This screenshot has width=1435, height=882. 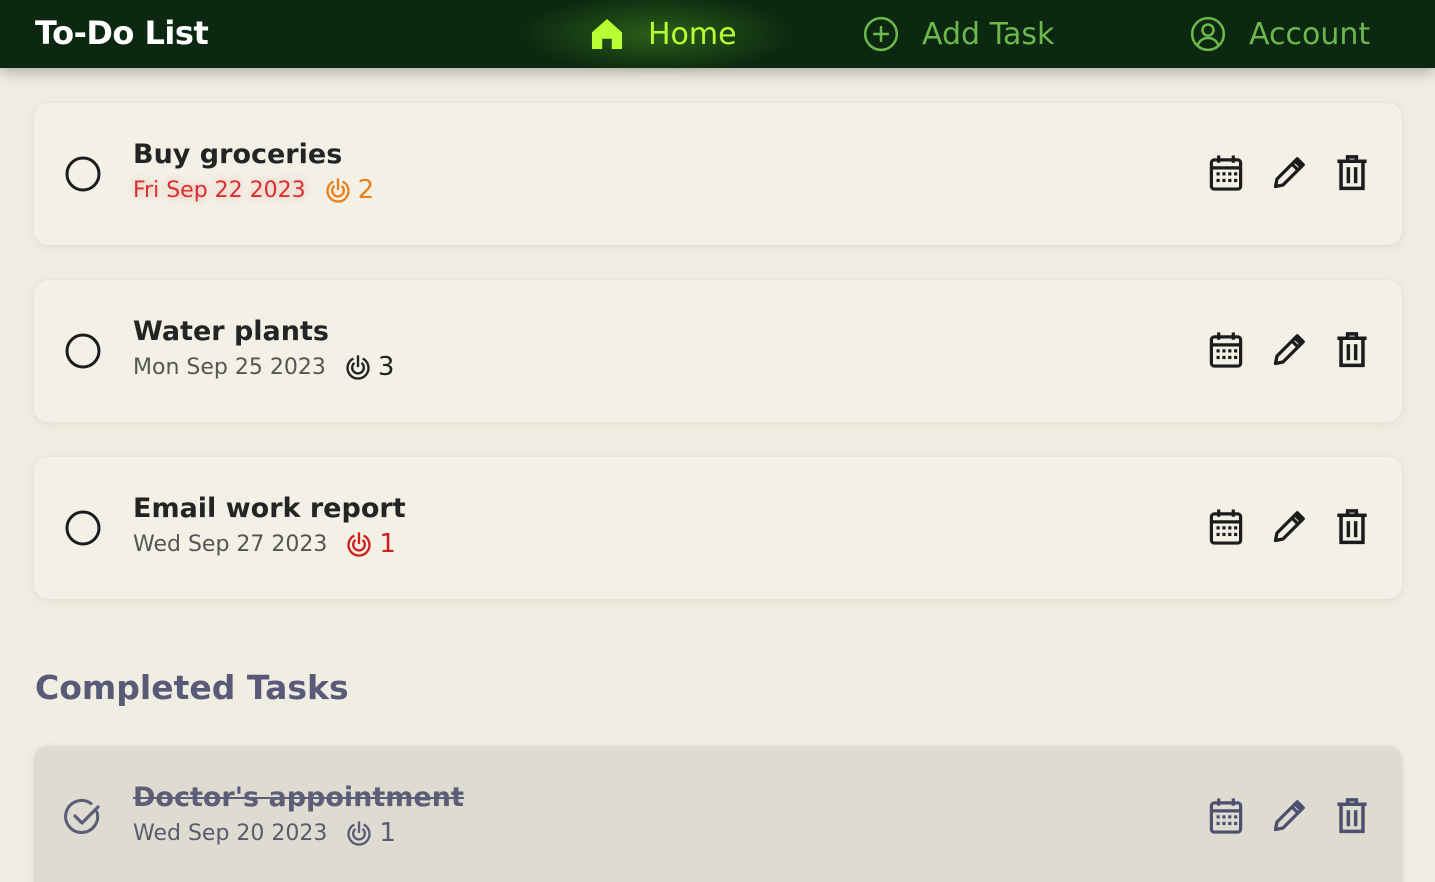 I want to click on home-icon, so click(x=607, y=34).